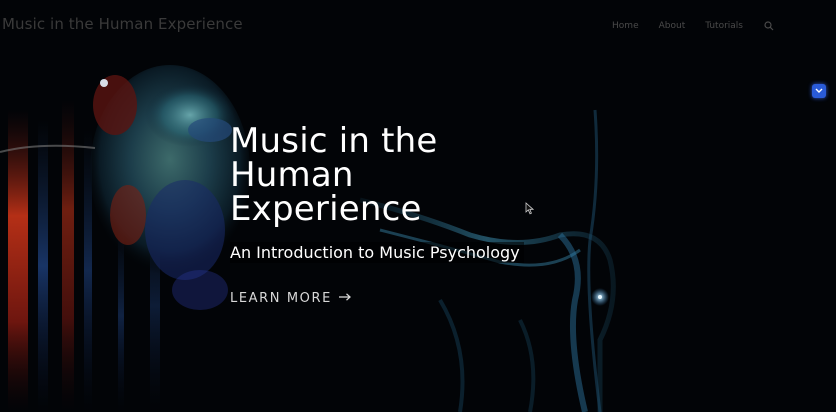 The height and width of the screenshot is (412, 836). Describe the element at coordinates (819, 91) in the screenshot. I see `extension-badge-icon` at that location.